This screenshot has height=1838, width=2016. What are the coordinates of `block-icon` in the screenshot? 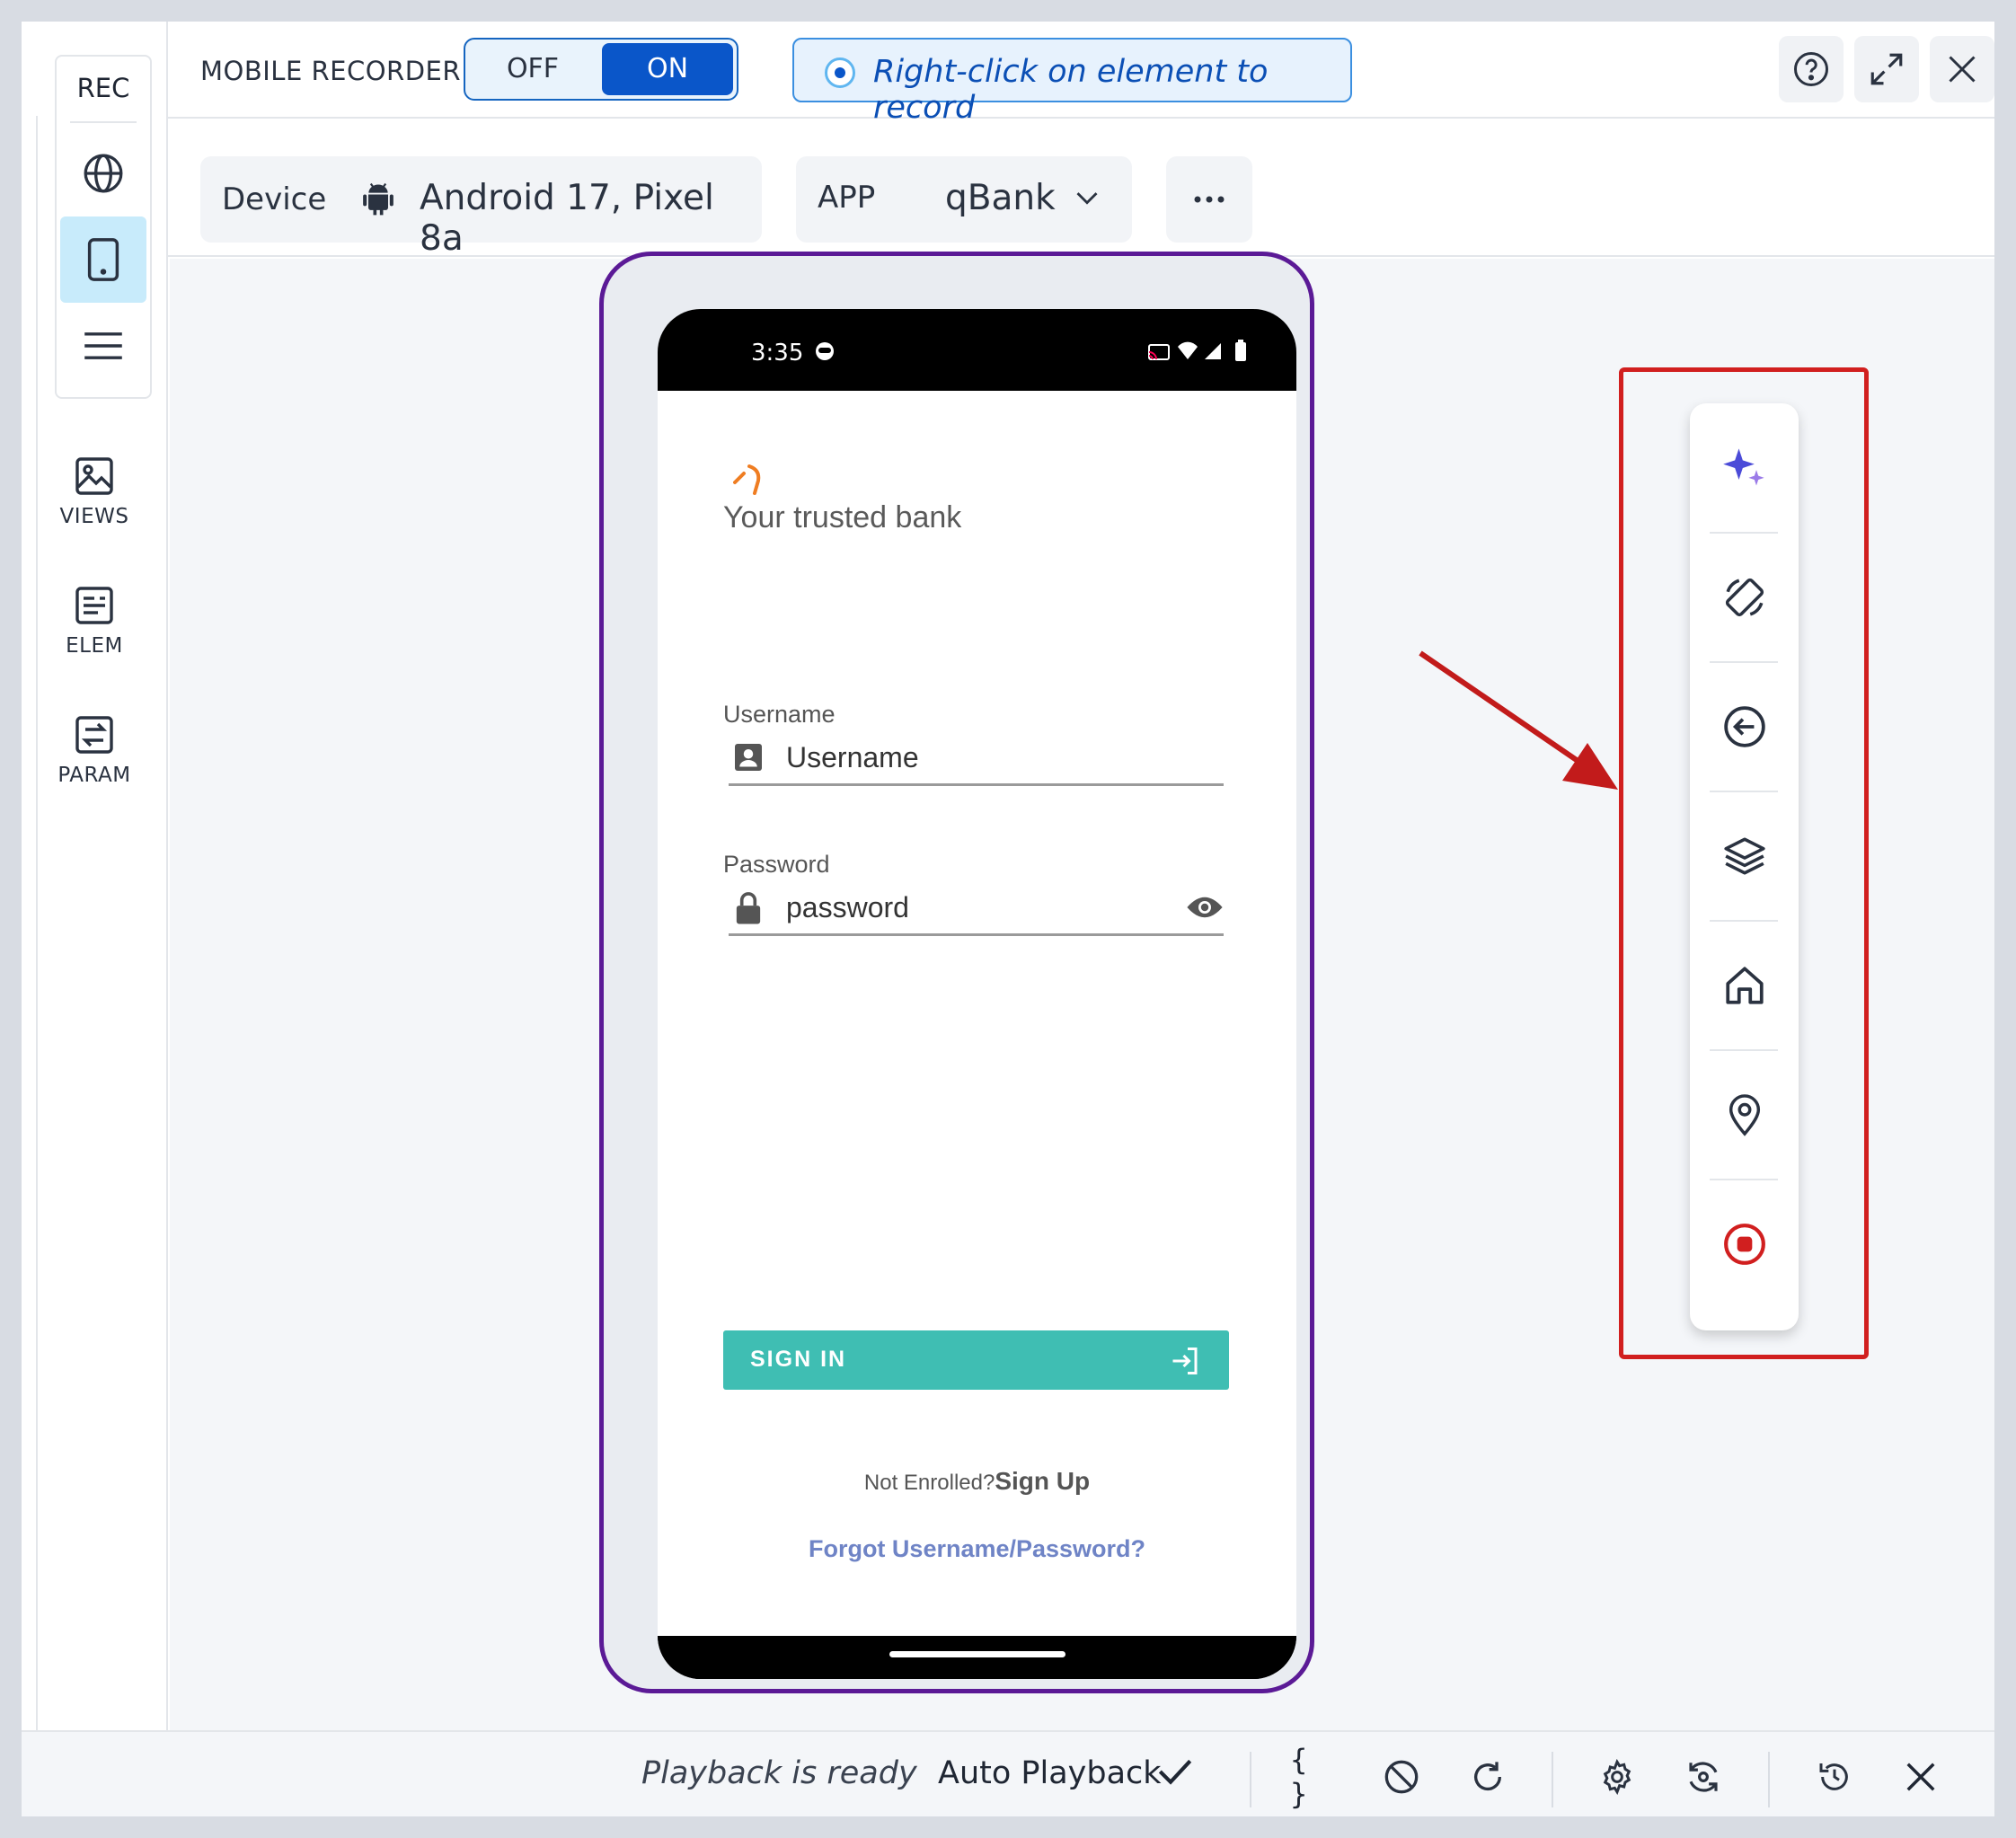 It's located at (1401, 1777).